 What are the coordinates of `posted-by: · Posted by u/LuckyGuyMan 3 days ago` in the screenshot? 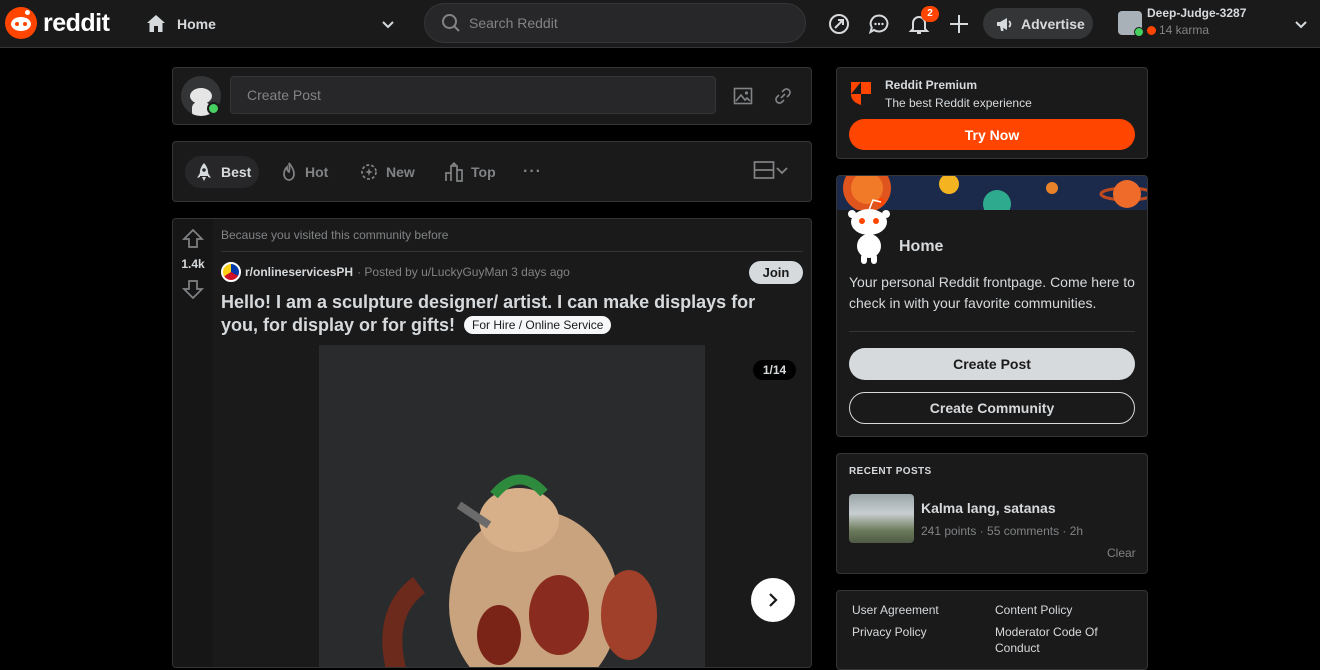 It's located at (463, 272).